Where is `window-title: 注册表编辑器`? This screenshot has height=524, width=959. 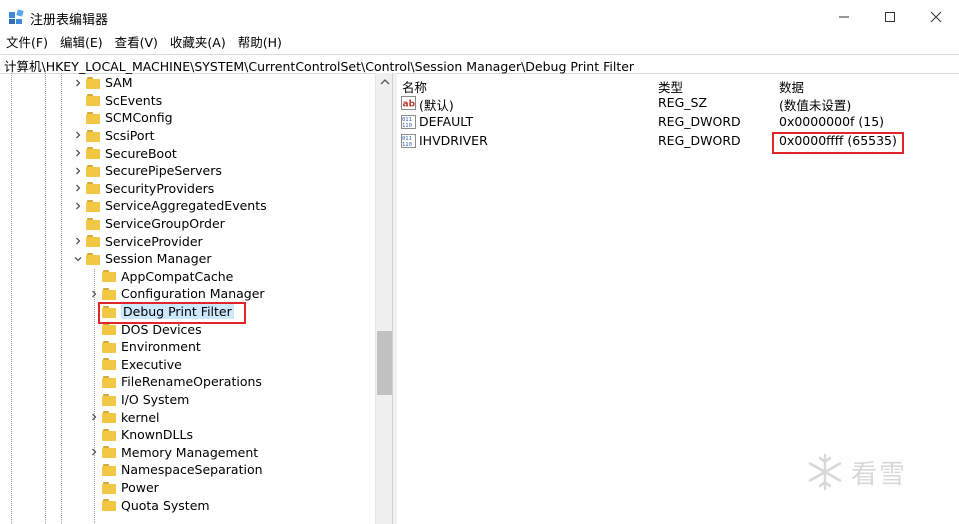
window-title: 注册表编辑器 is located at coordinates (69, 20).